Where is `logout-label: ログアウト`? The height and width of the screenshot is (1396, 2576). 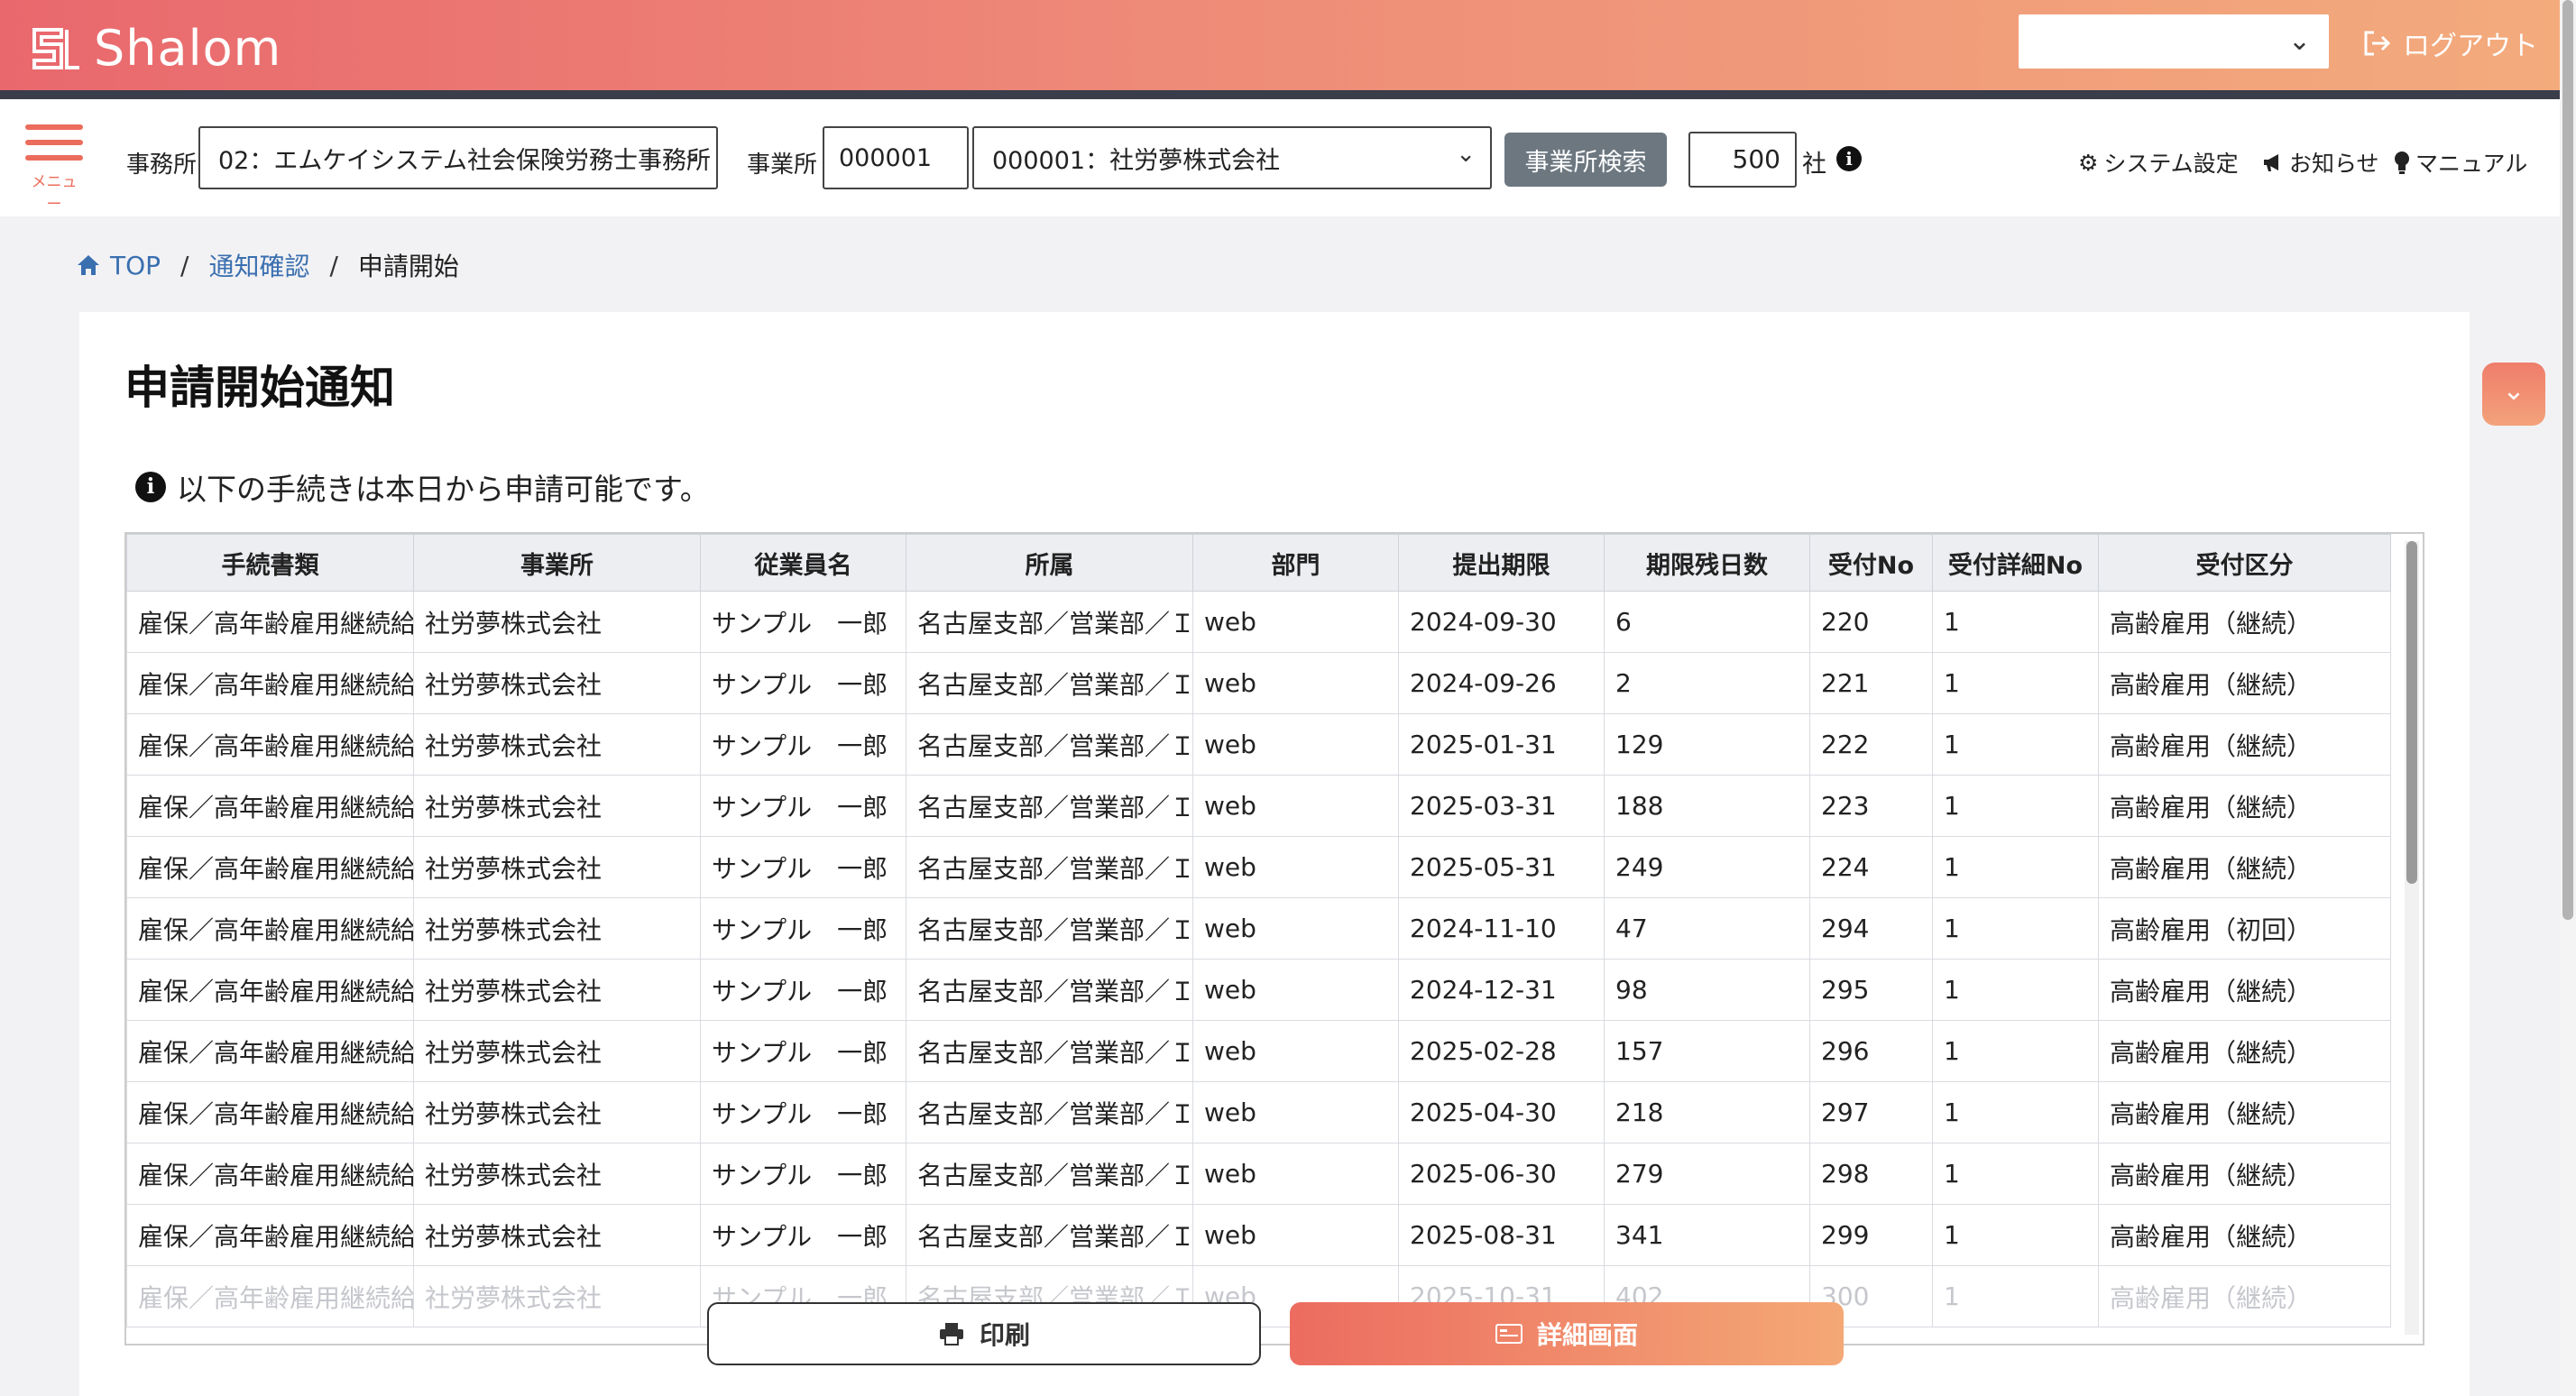
logout-label: ログアウト is located at coordinates (2471, 46).